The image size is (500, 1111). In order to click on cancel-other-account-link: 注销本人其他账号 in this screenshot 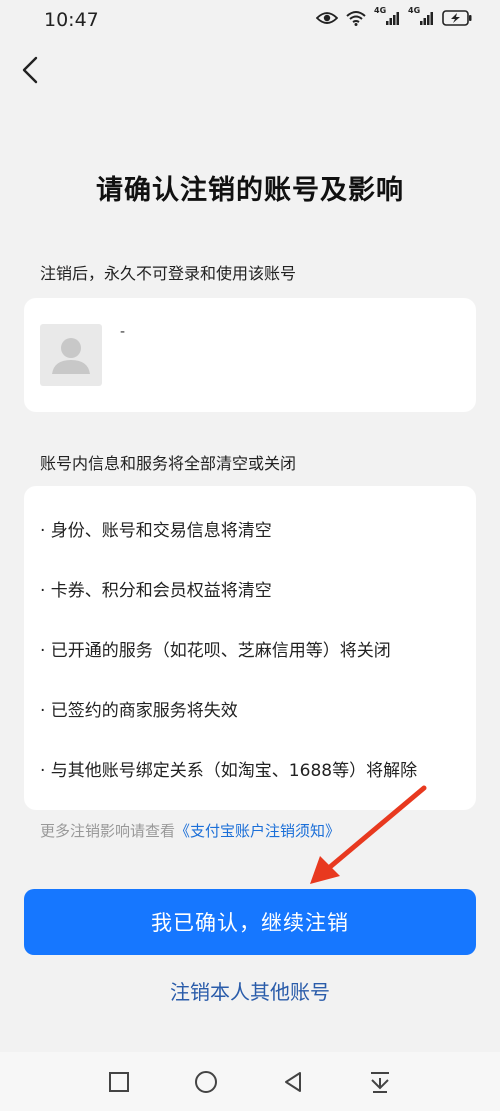, I will do `click(250, 990)`.